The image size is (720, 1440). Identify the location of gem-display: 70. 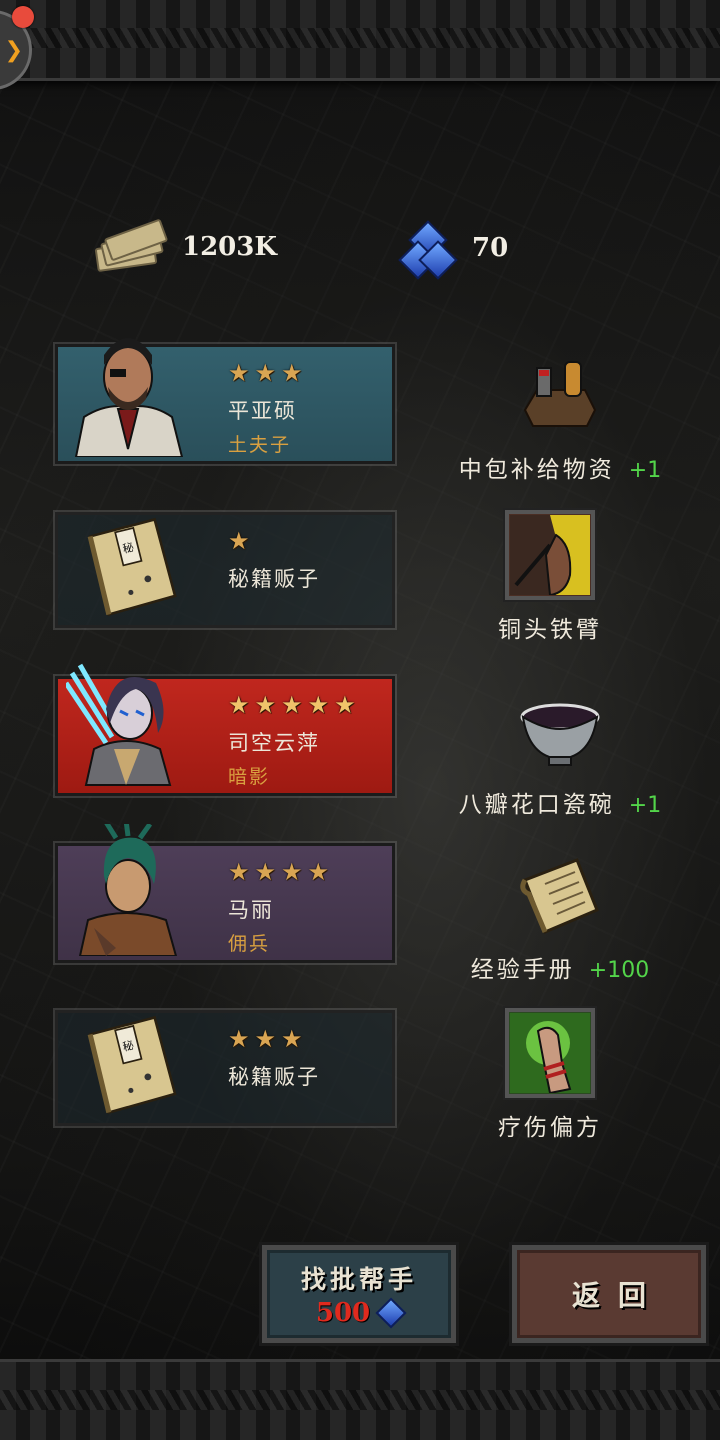
(453, 250).